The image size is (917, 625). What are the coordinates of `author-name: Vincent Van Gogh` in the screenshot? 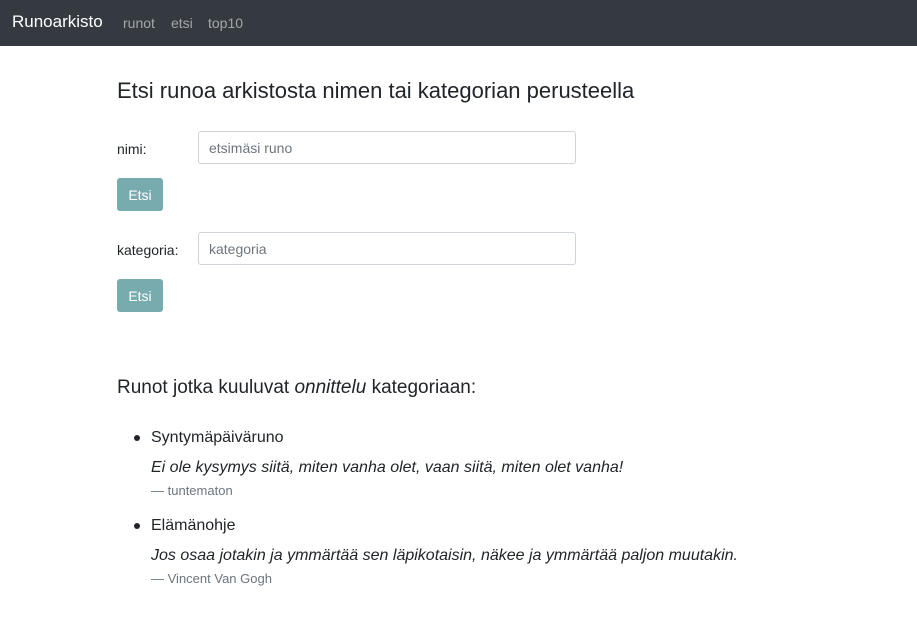 It's located at (219, 578).